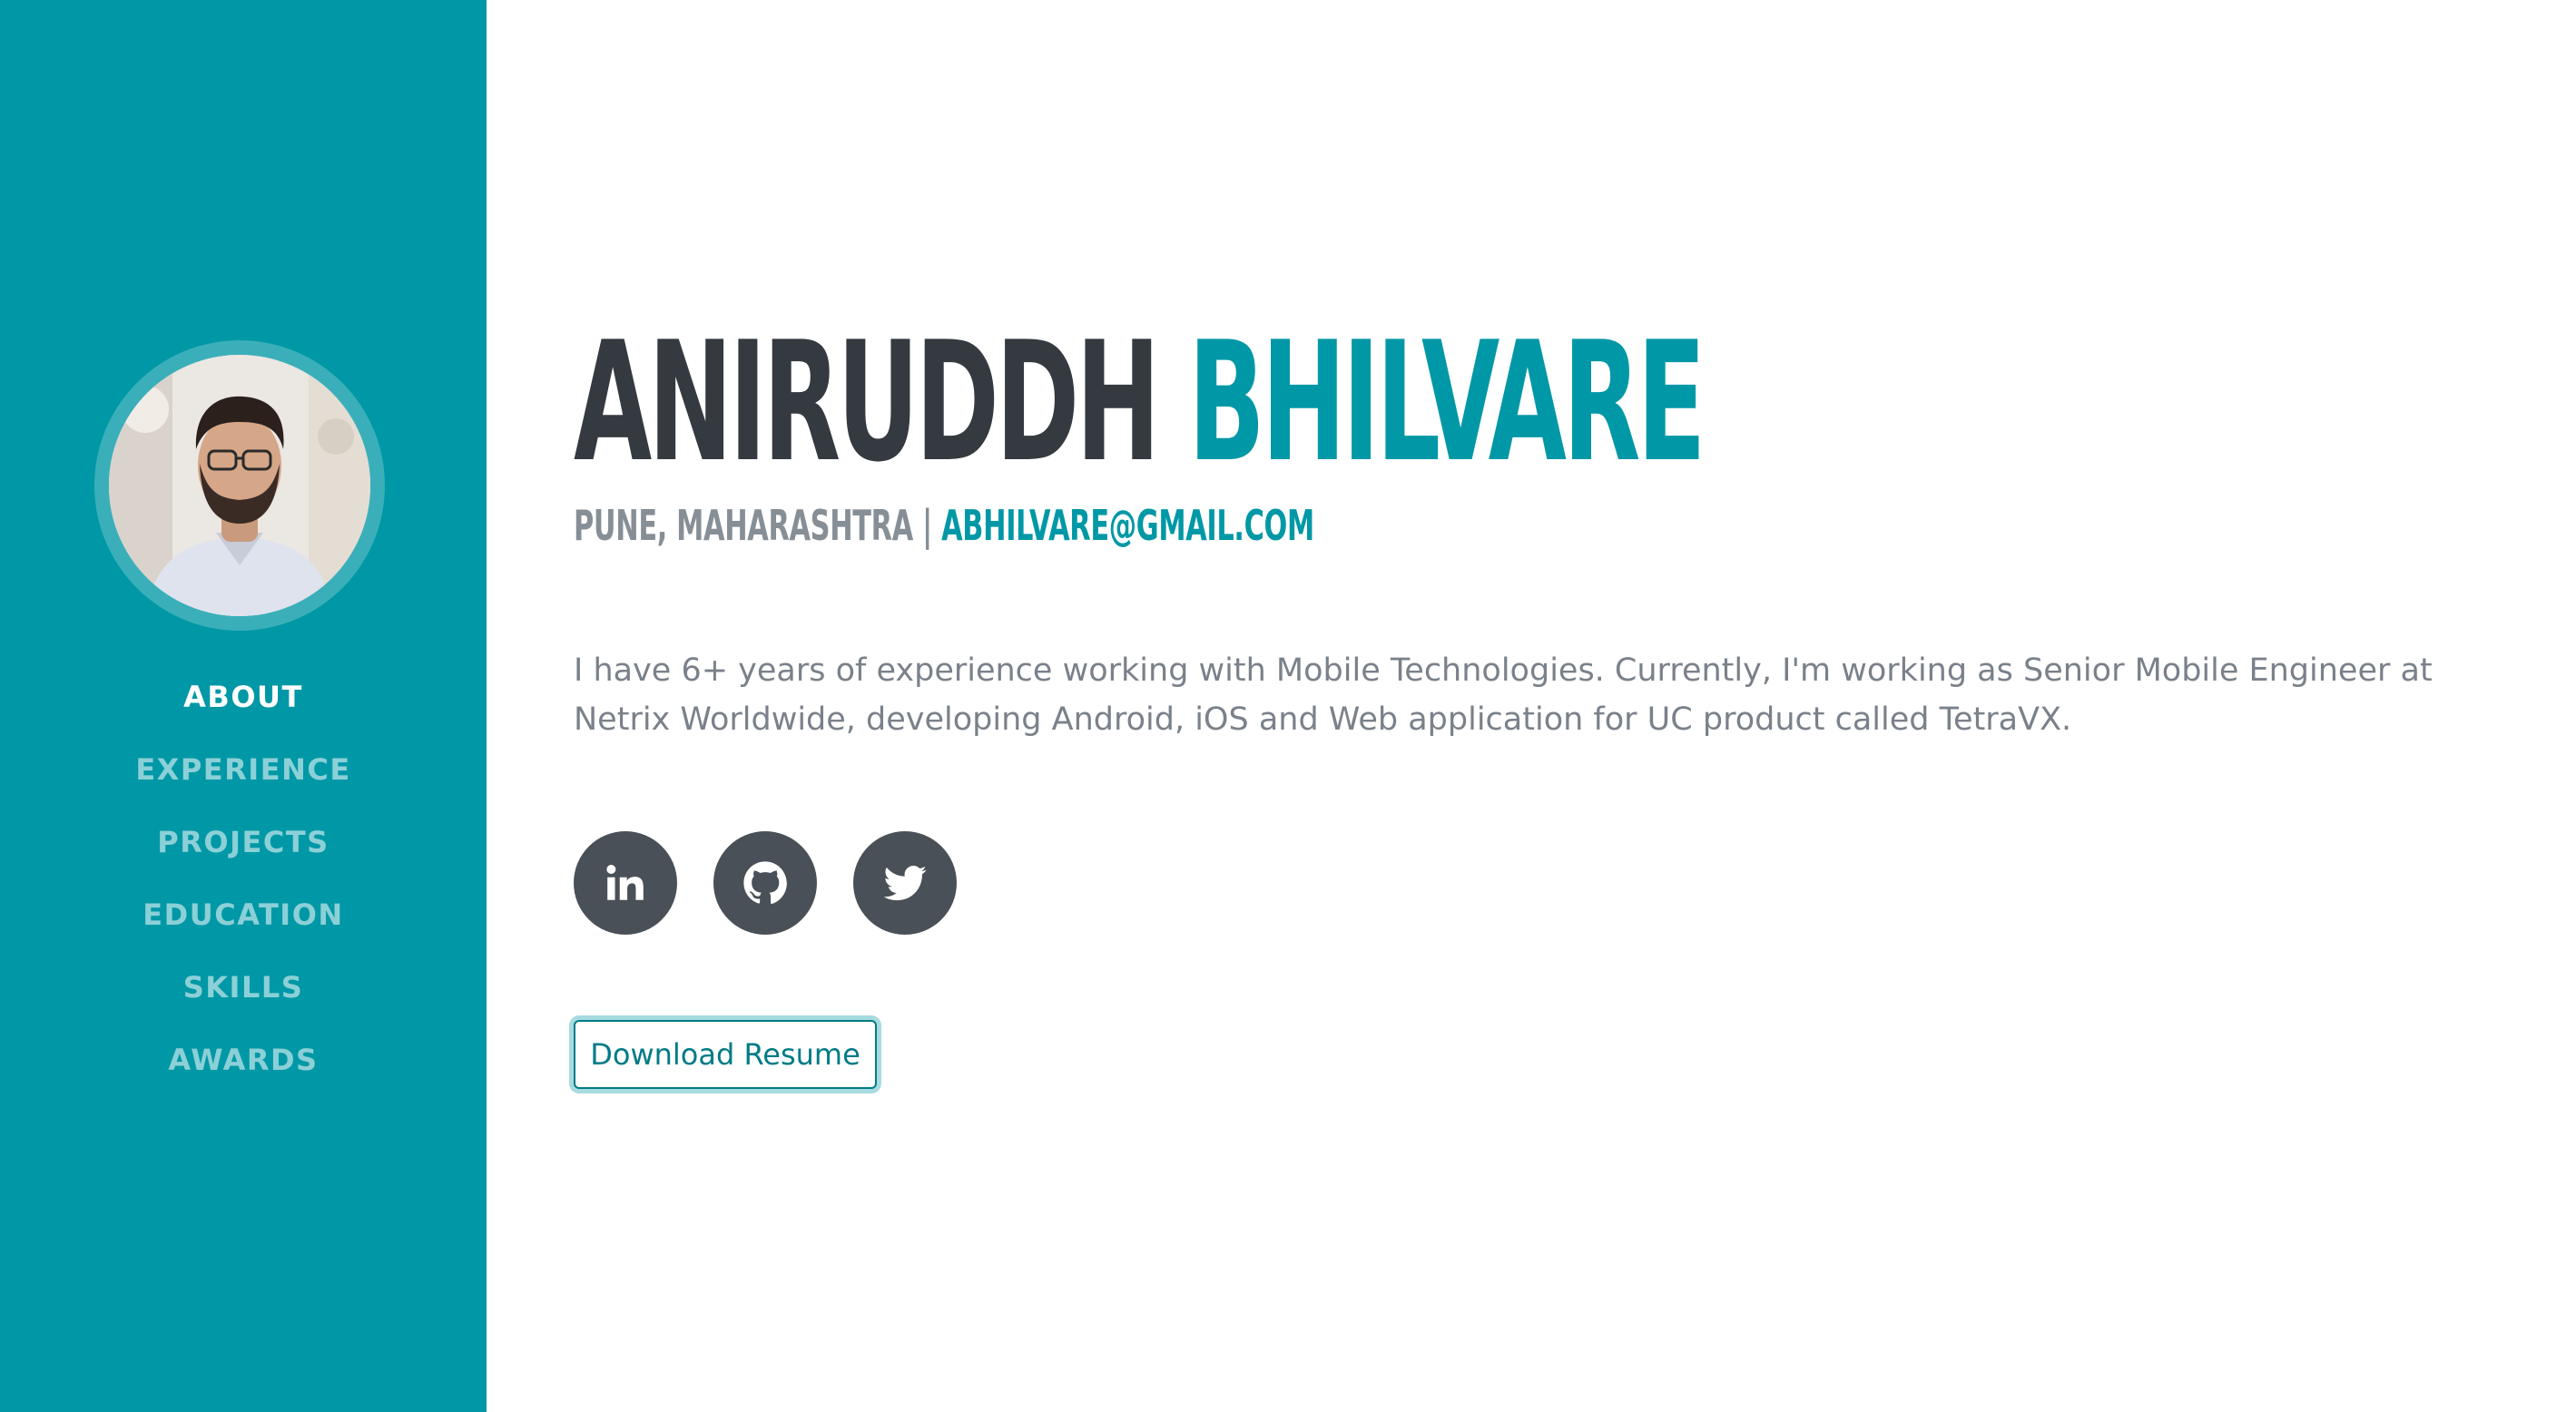  Describe the element at coordinates (243, 998) in the screenshot. I see `nav-item-skills: SKILLS` at that location.